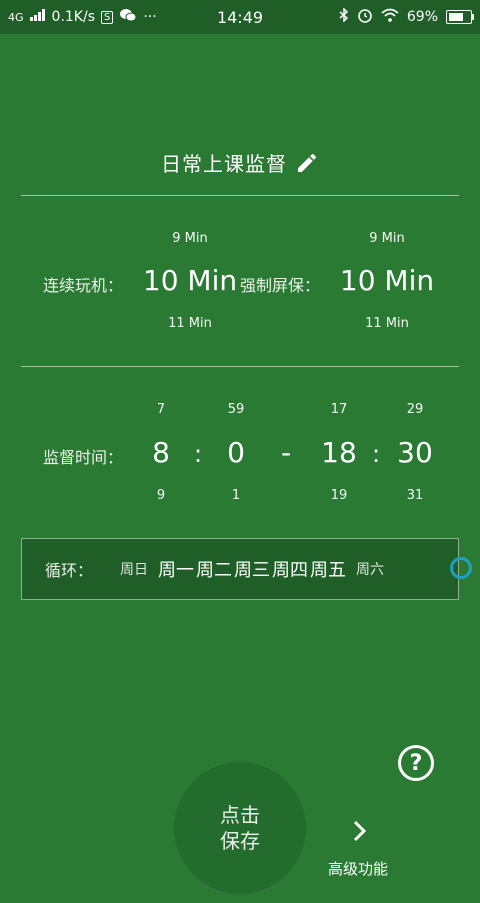  Describe the element at coordinates (190, 238) in the screenshot. I see `play-time-prev: 9 Min` at that location.